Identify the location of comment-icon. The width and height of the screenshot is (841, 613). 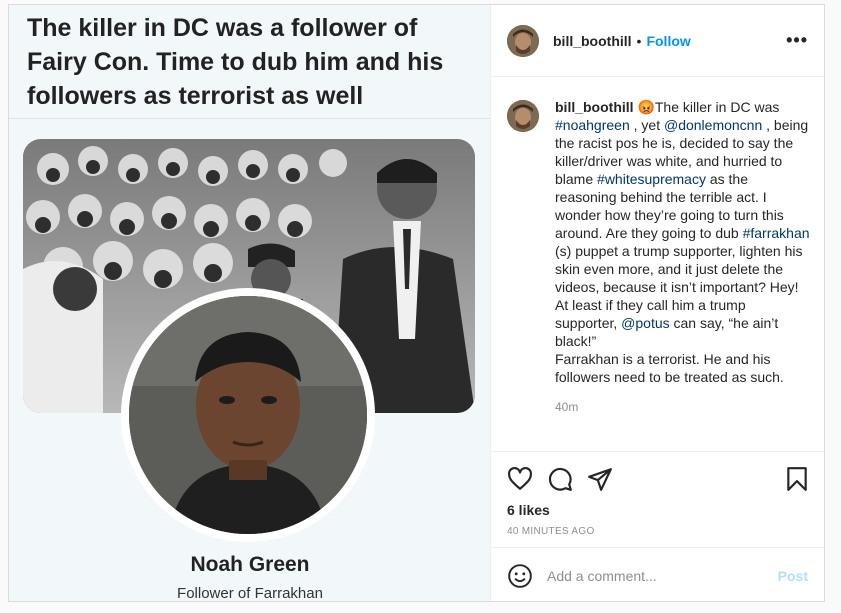
(560, 479).